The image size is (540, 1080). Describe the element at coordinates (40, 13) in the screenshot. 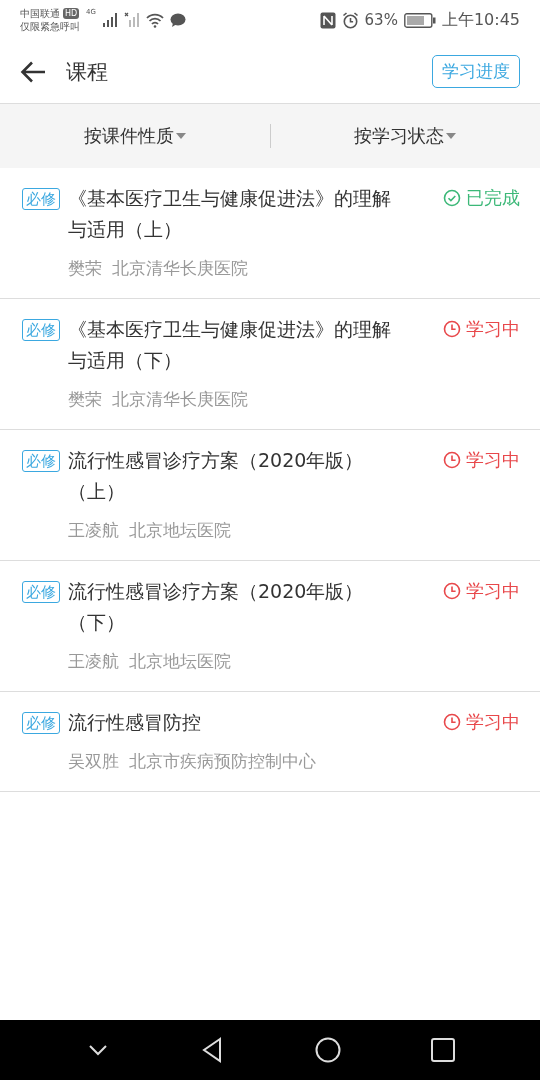

I see `carrier-name: 中国联通` at that location.